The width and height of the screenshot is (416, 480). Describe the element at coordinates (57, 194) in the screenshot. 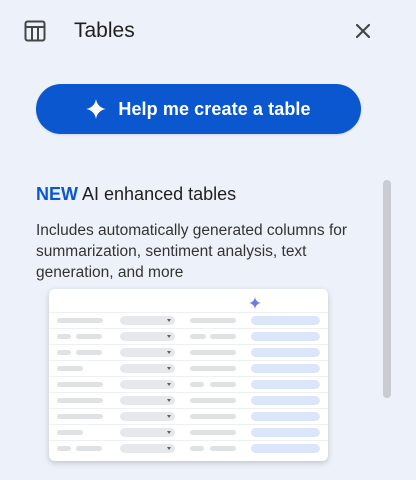

I see `new-badge: NEW` at that location.